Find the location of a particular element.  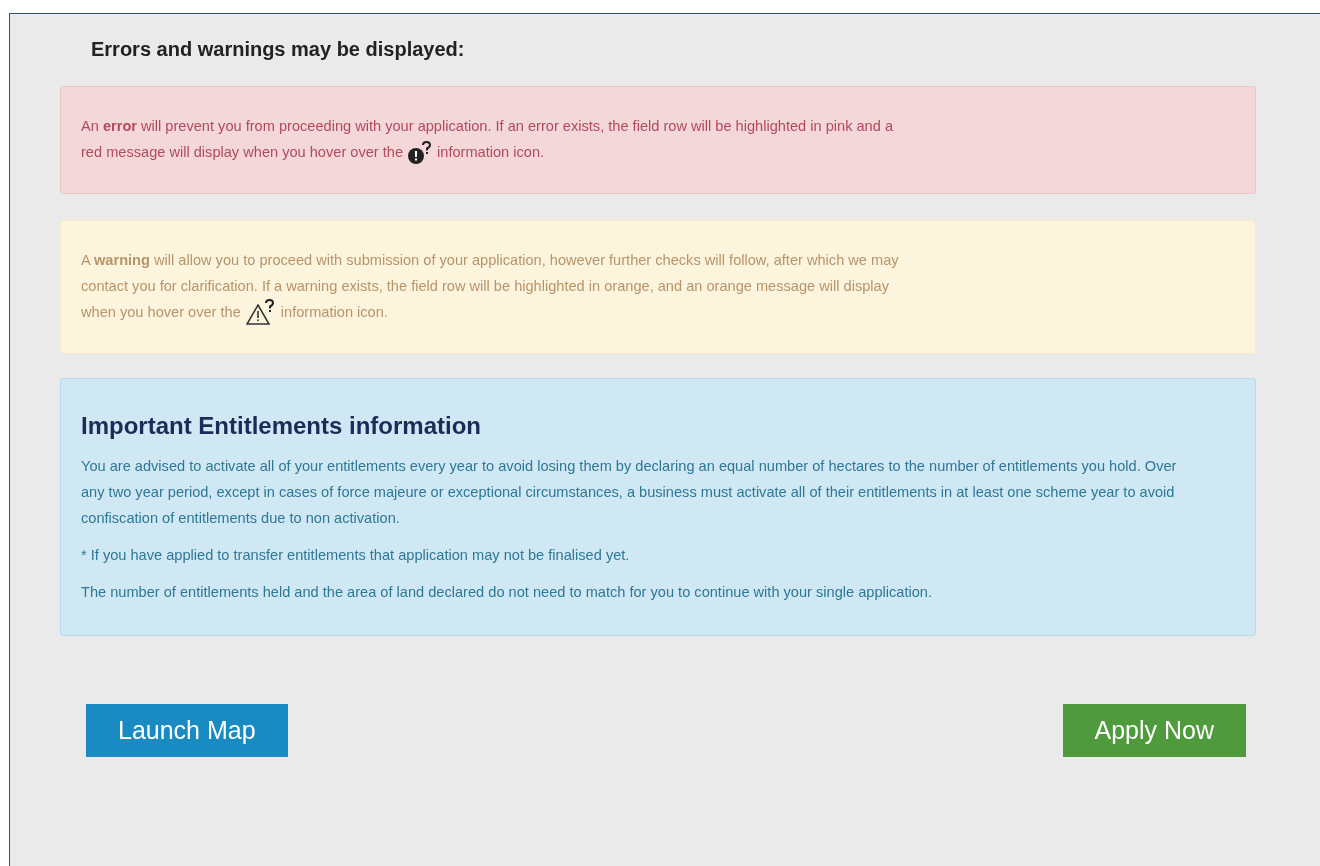

error-info-icon is located at coordinates (420, 153).